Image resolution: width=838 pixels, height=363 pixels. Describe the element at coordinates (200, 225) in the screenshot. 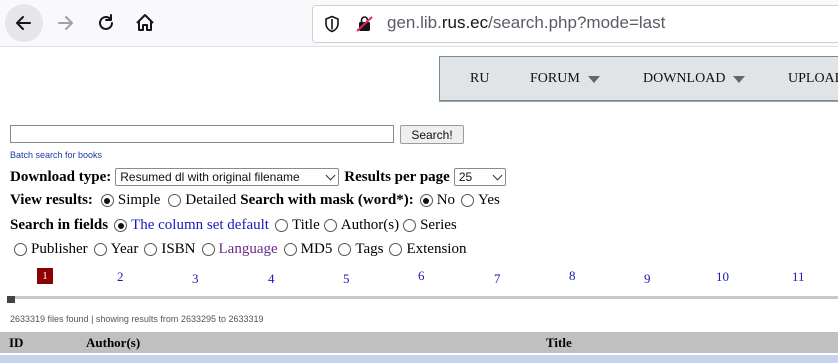

I see `field-default-label: The column set default` at that location.